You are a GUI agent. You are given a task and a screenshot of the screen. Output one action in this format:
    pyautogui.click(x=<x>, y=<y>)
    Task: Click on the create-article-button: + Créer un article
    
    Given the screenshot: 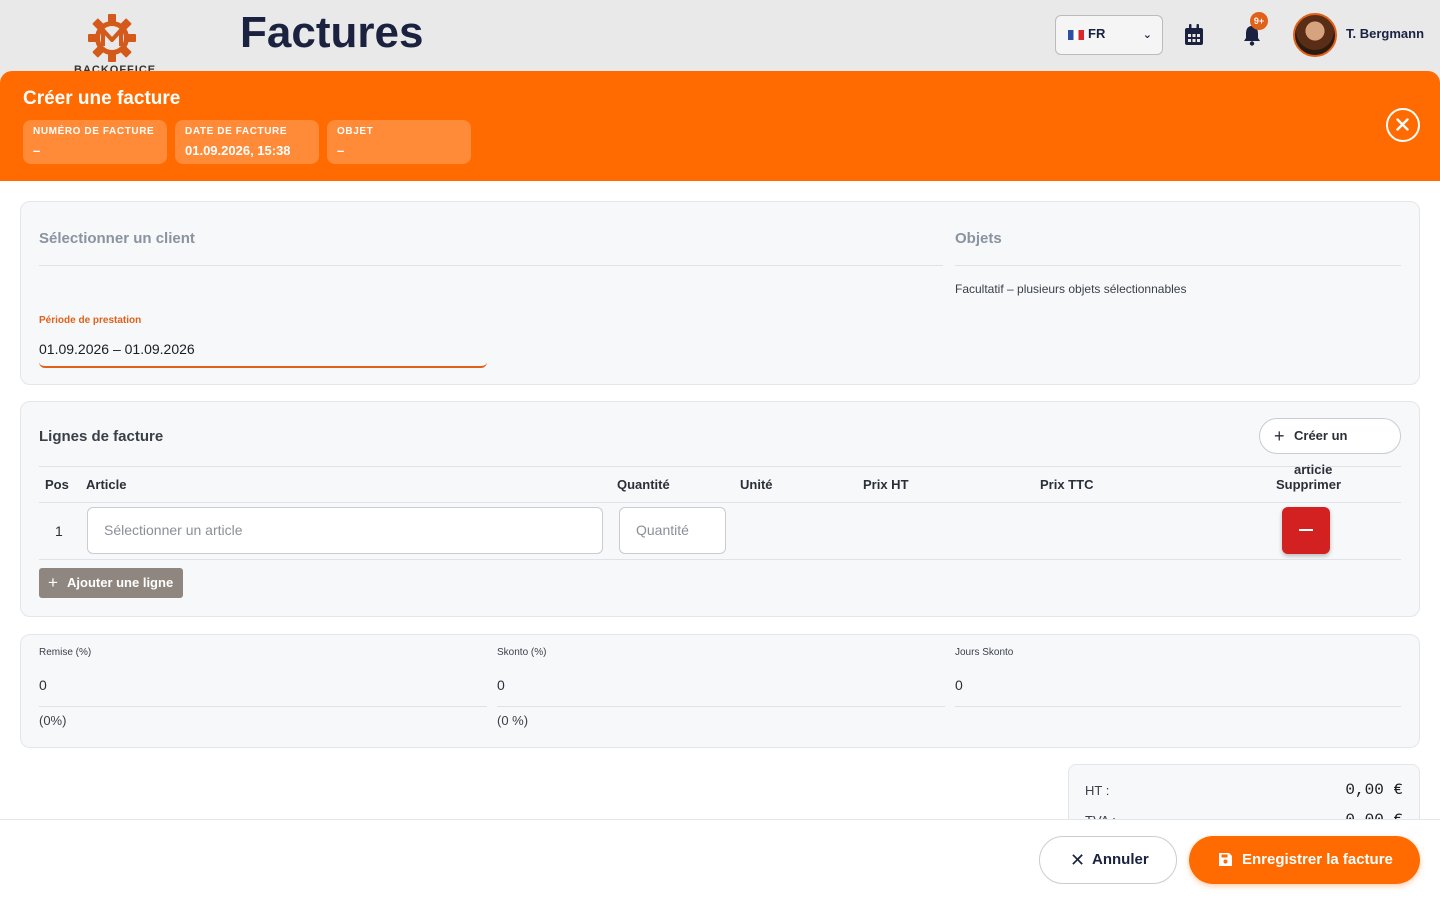 What is the action you would take?
    pyautogui.click(x=1330, y=447)
    